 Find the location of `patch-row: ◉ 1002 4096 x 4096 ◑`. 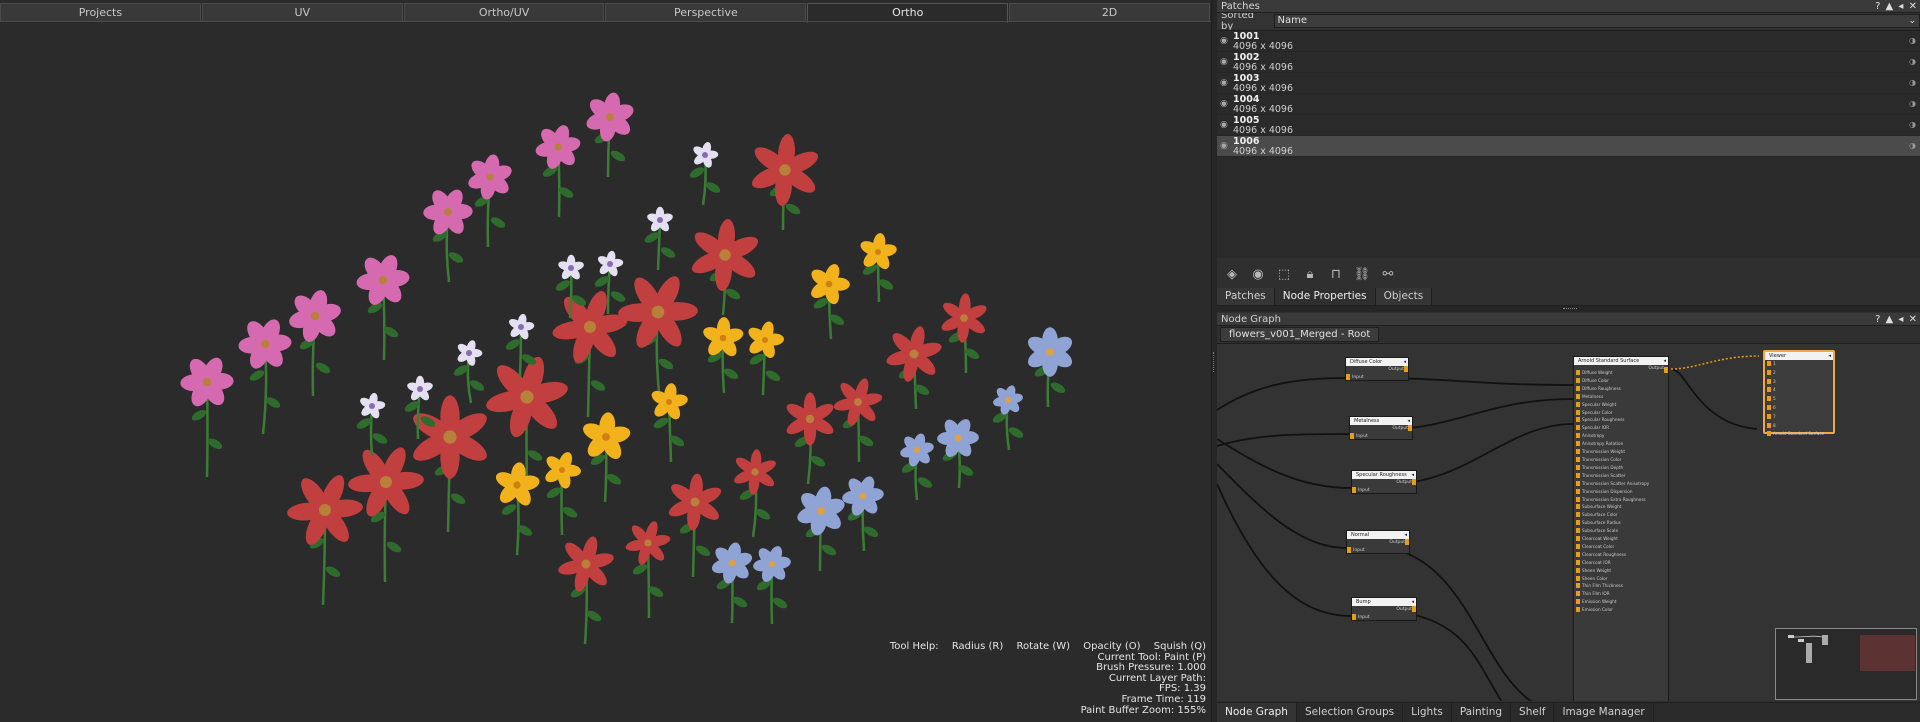

patch-row: ◉ 1002 4096 x 4096 ◑ is located at coordinates (1568, 62).